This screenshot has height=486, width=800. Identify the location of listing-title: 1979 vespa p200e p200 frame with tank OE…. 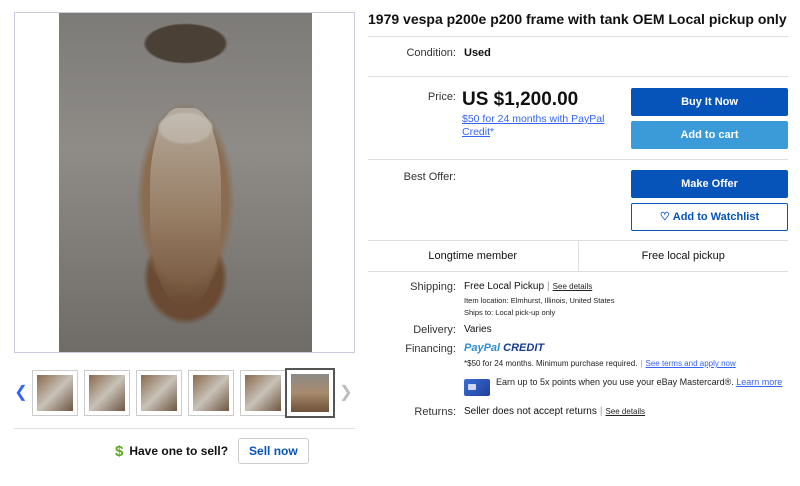
(577, 19).